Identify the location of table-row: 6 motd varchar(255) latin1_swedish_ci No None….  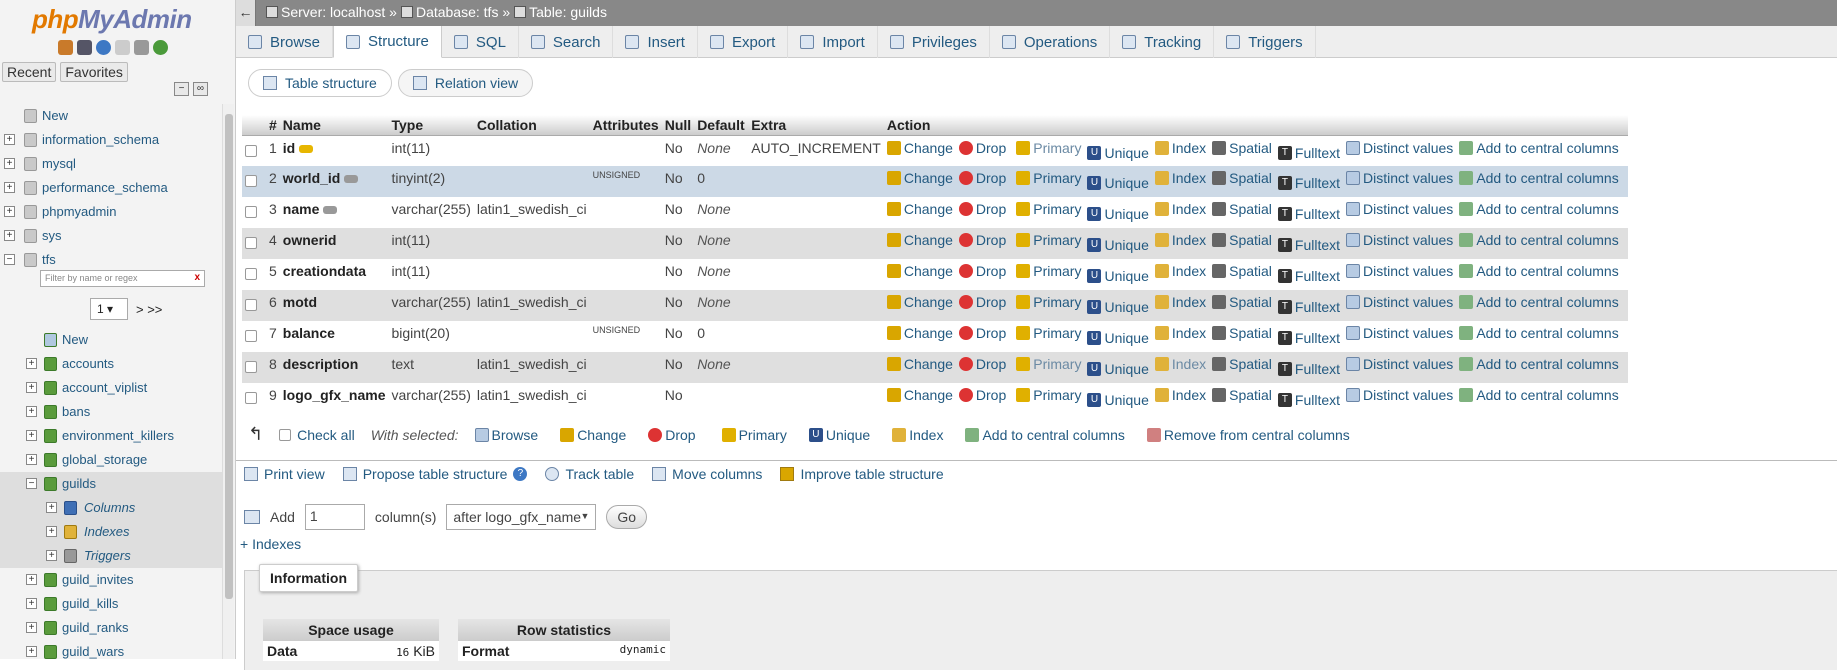
(935, 305).